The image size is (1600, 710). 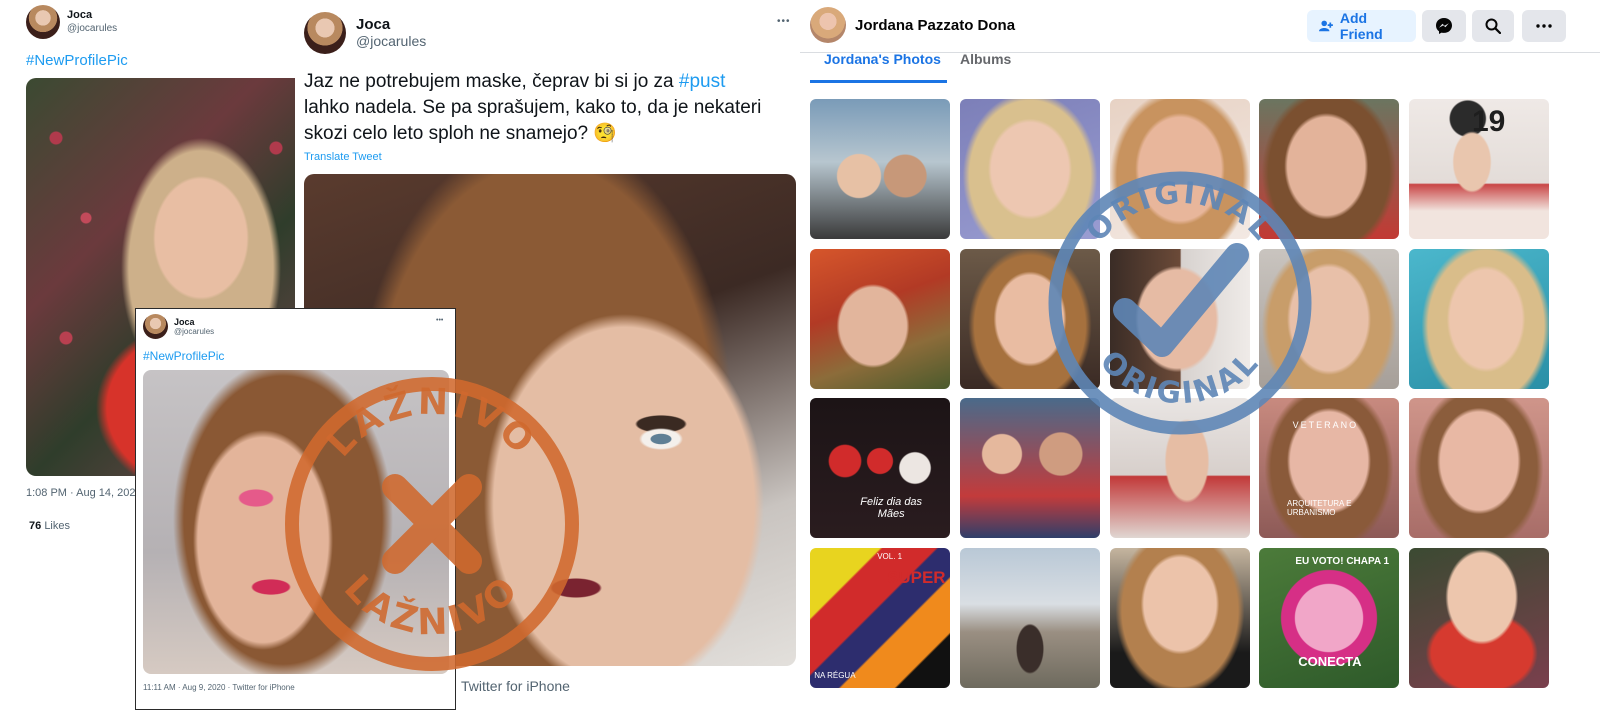 What do you see at coordinates (1489, 121) in the screenshot?
I see `photo-overlay-text: 19` at bounding box center [1489, 121].